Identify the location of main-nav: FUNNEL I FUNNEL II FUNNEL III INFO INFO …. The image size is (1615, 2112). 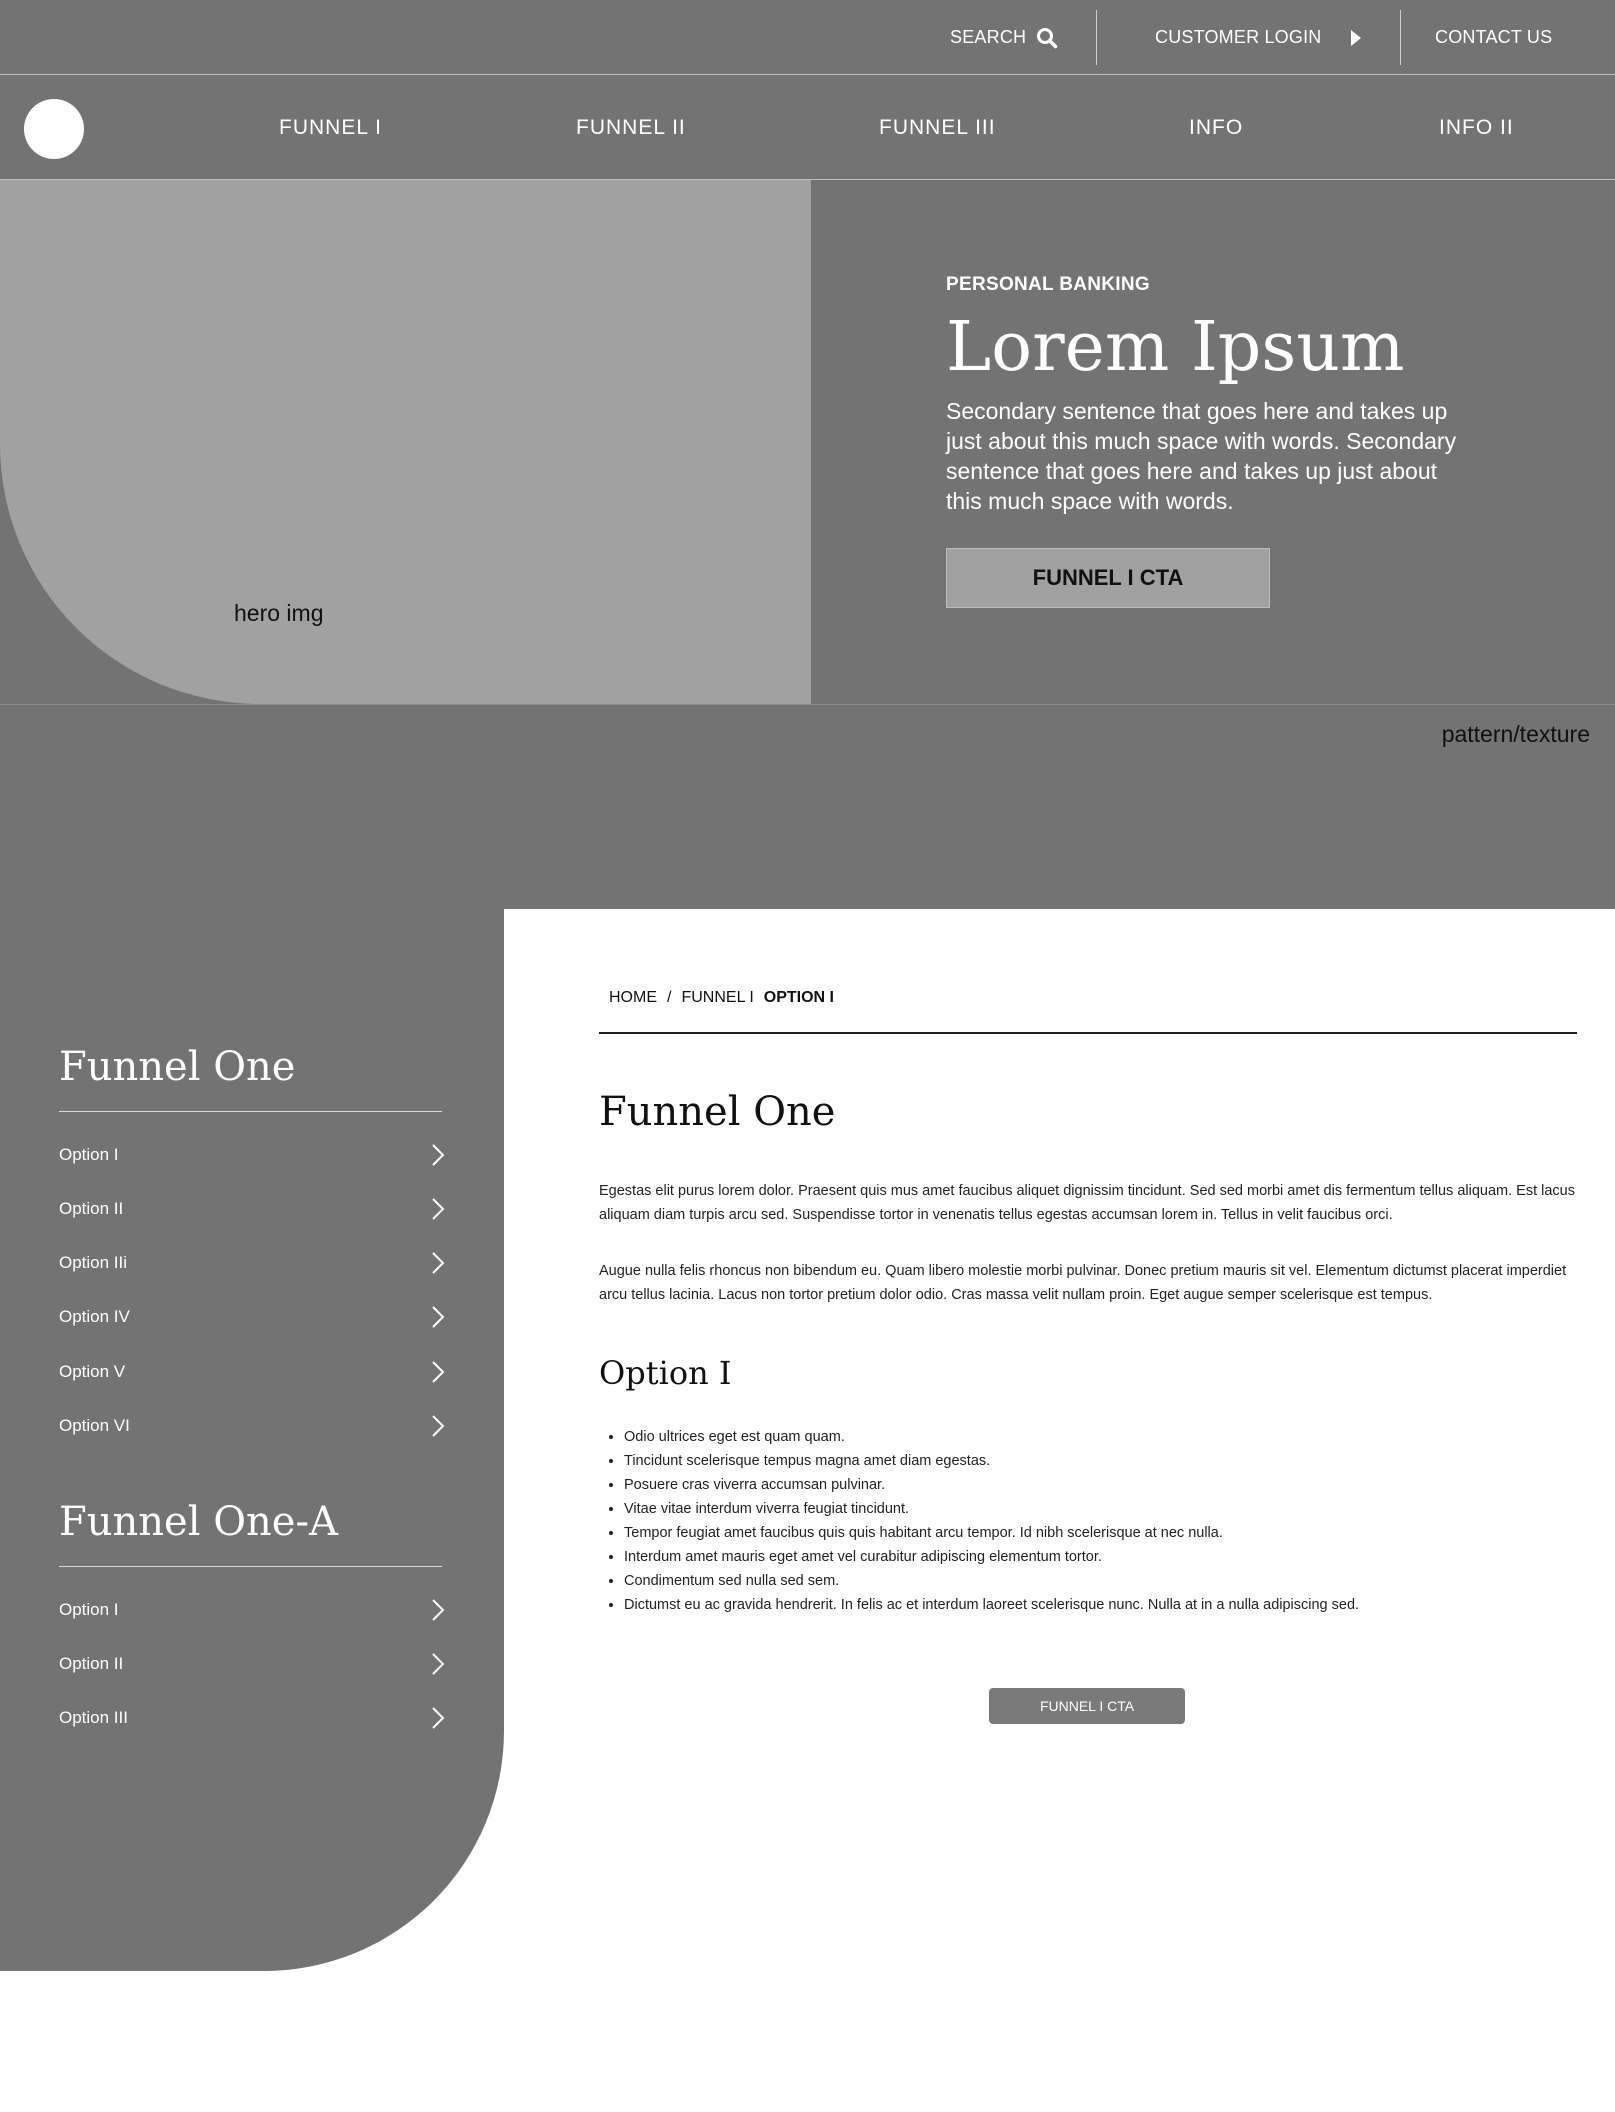
(807, 127).